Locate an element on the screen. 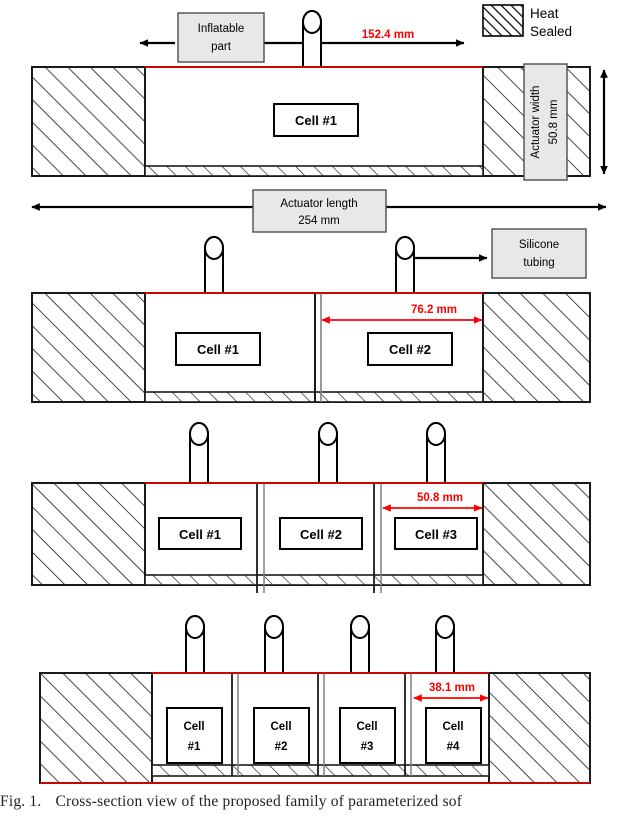  cell-label-p3-2: Cell #2 is located at coordinates (321, 533).